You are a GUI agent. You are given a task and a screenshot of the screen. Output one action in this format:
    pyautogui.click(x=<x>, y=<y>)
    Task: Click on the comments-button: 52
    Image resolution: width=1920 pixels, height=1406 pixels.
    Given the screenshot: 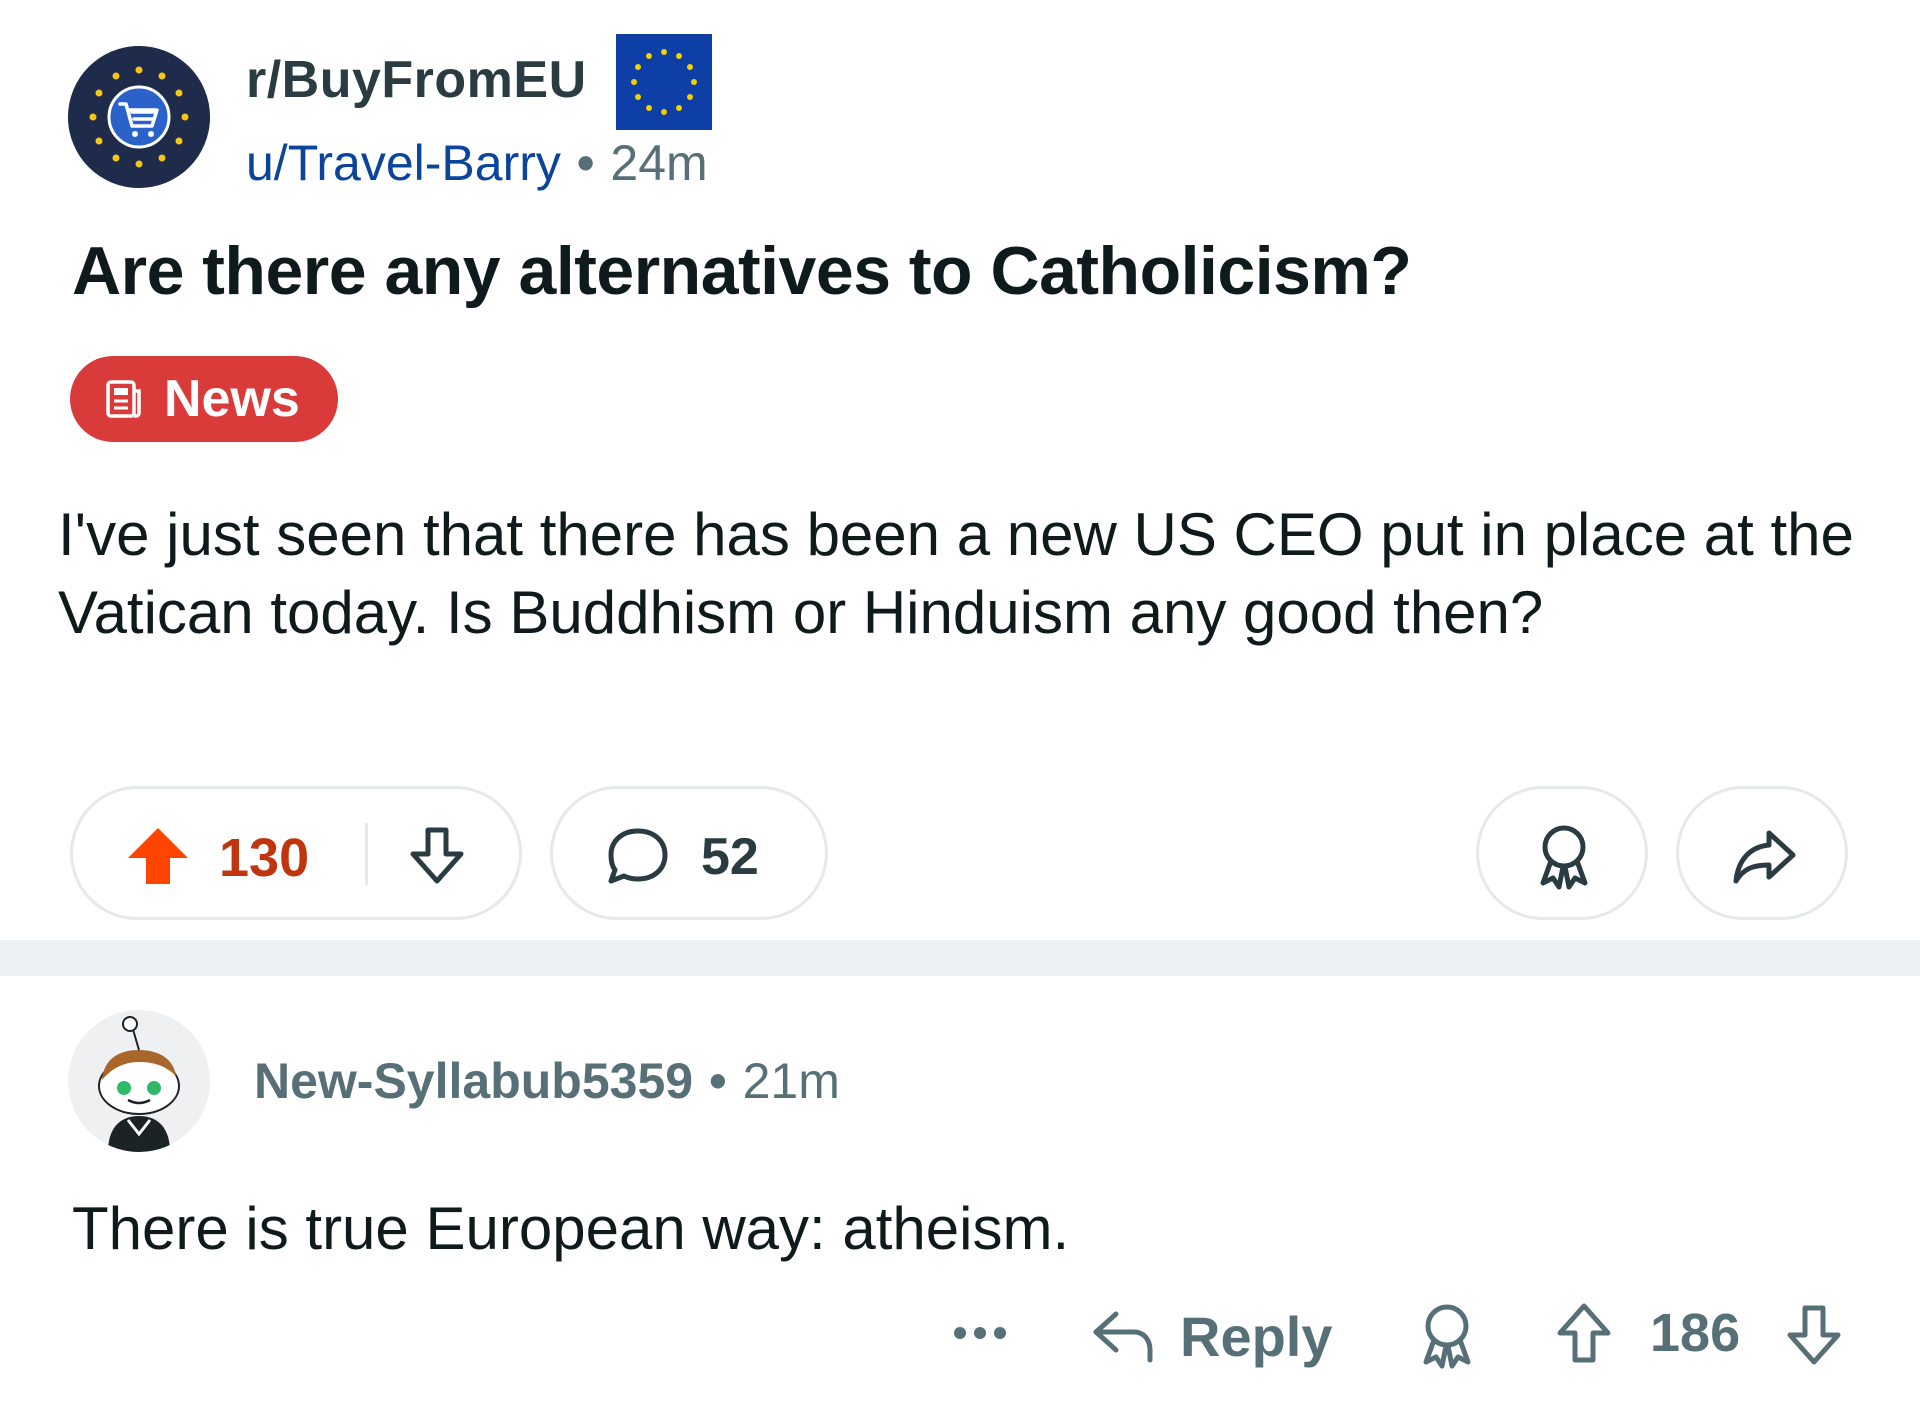 What is the action you would take?
    pyautogui.click(x=689, y=853)
    